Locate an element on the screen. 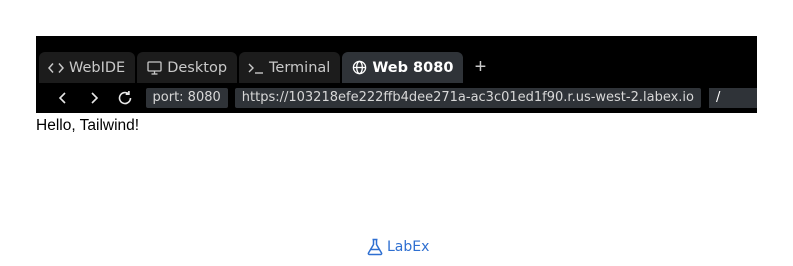  chevron-right-icon is located at coordinates (94, 98).